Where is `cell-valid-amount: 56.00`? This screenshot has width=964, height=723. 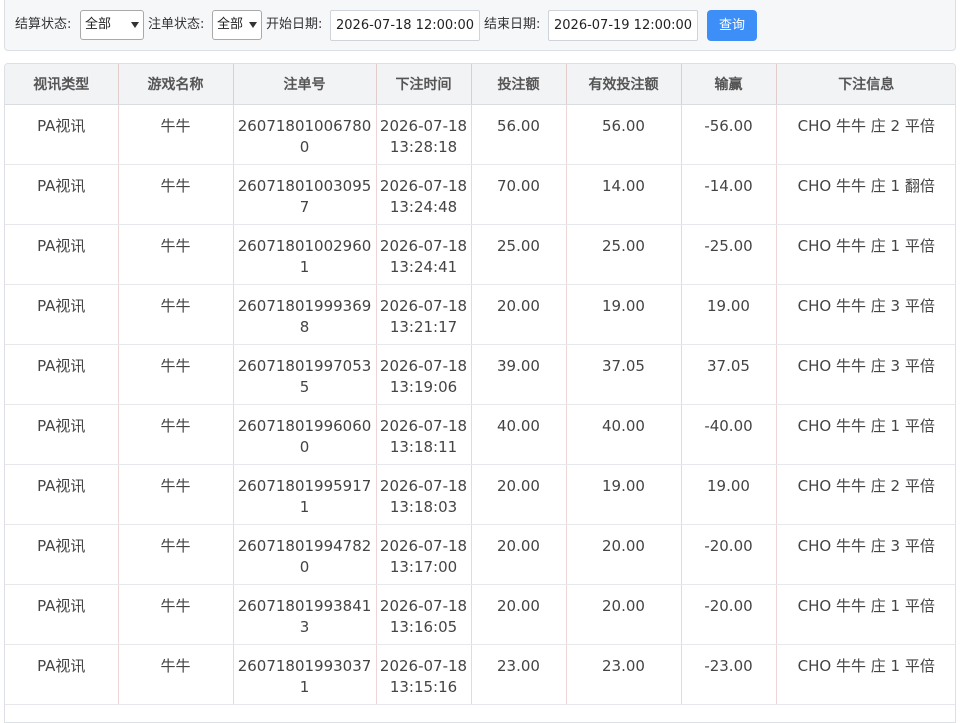 cell-valid-amount: 56.00 is located at coordinates (624, 134).